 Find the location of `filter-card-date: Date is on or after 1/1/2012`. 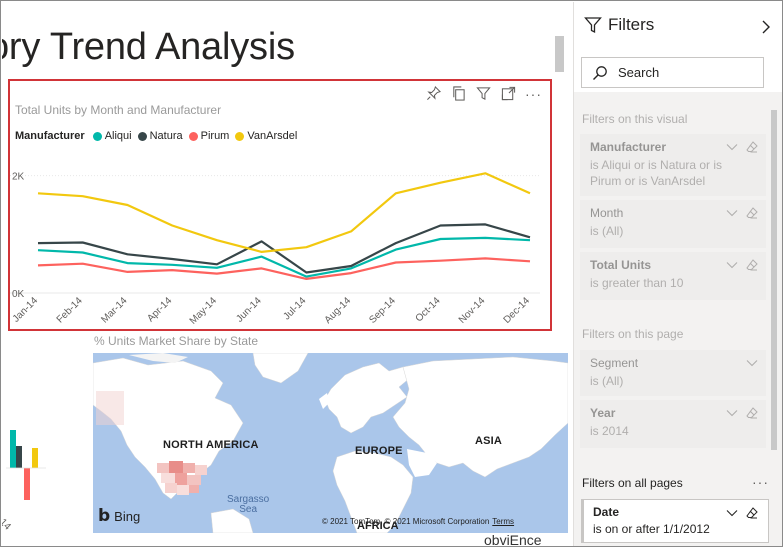

filter-card-date: Date is on or after 1/1/2012 is located at coordinates (675, 521).